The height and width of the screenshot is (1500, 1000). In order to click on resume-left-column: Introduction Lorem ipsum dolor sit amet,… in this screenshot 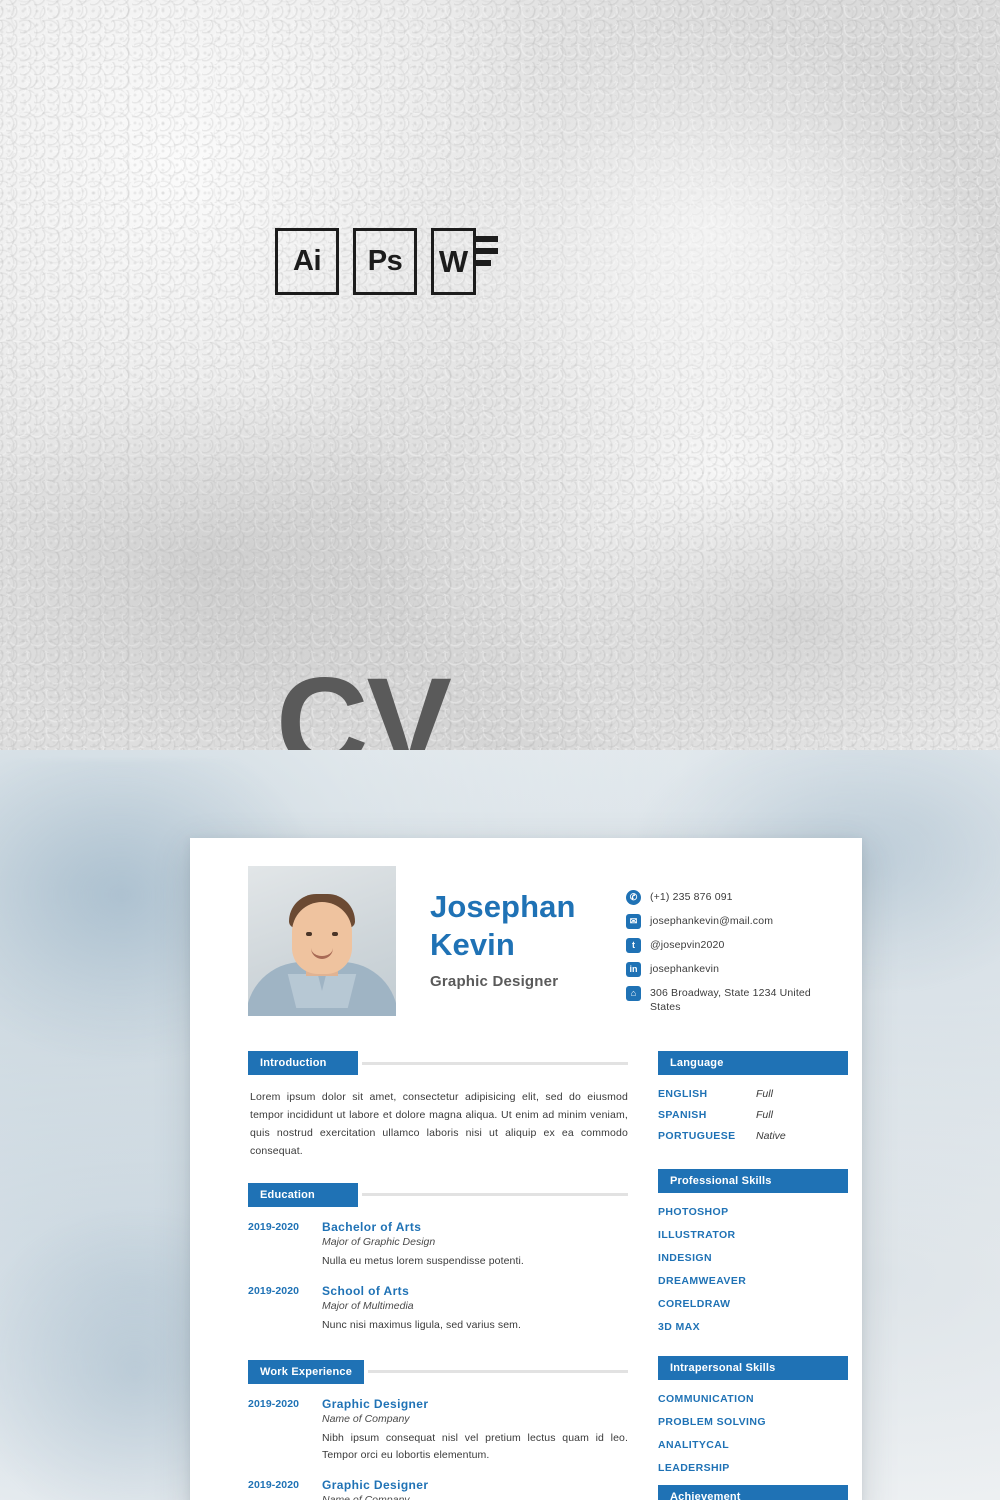, I will do `click(438, 1275)`.